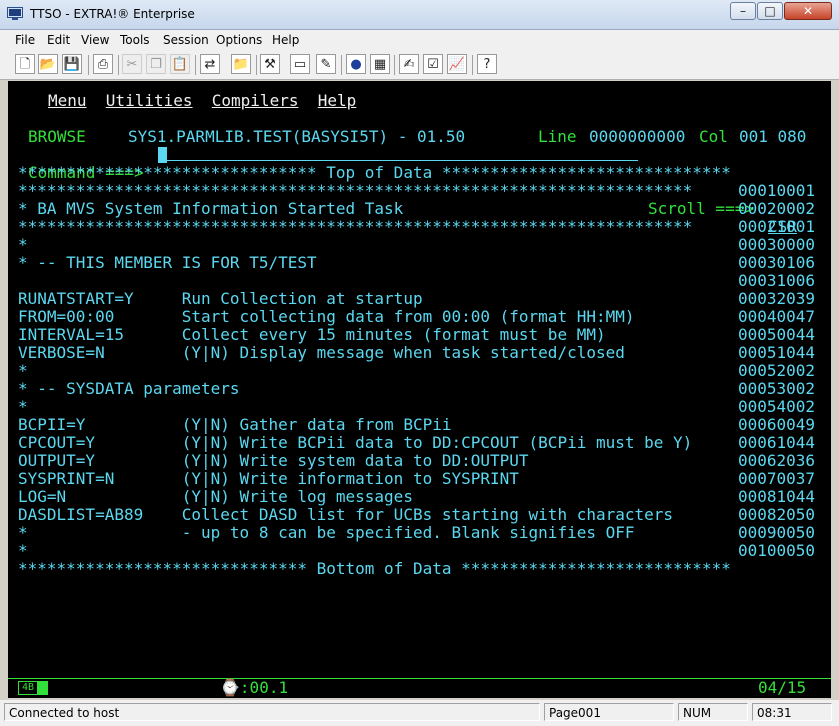  What do you see at coordinates (149, 100) in the screenshot?
I see `menu-utilities: Utilities` at bounding box center [149, 100].